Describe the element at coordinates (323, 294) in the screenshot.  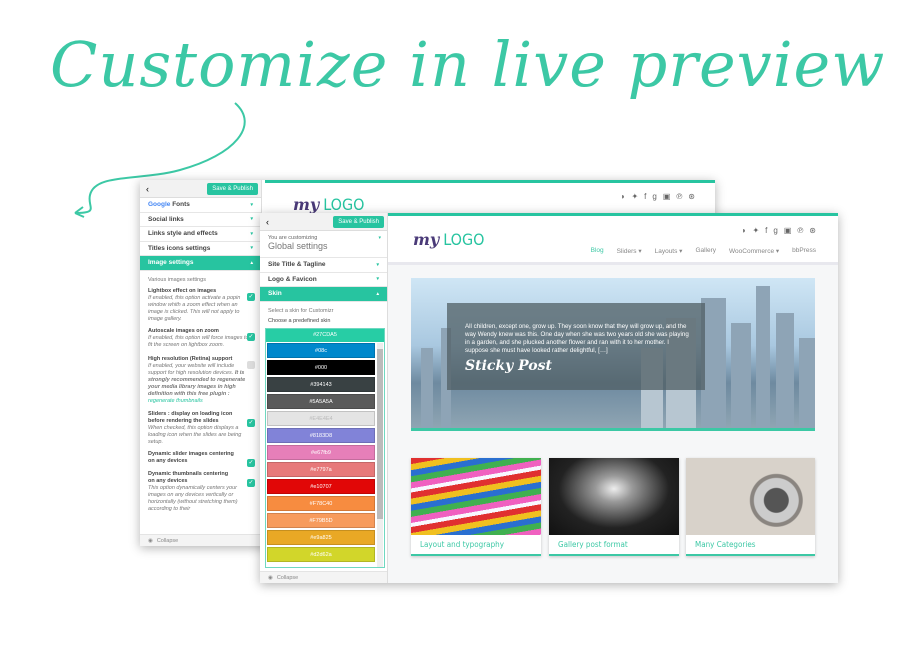
I see `section-skin: Skin ▴` at that location.